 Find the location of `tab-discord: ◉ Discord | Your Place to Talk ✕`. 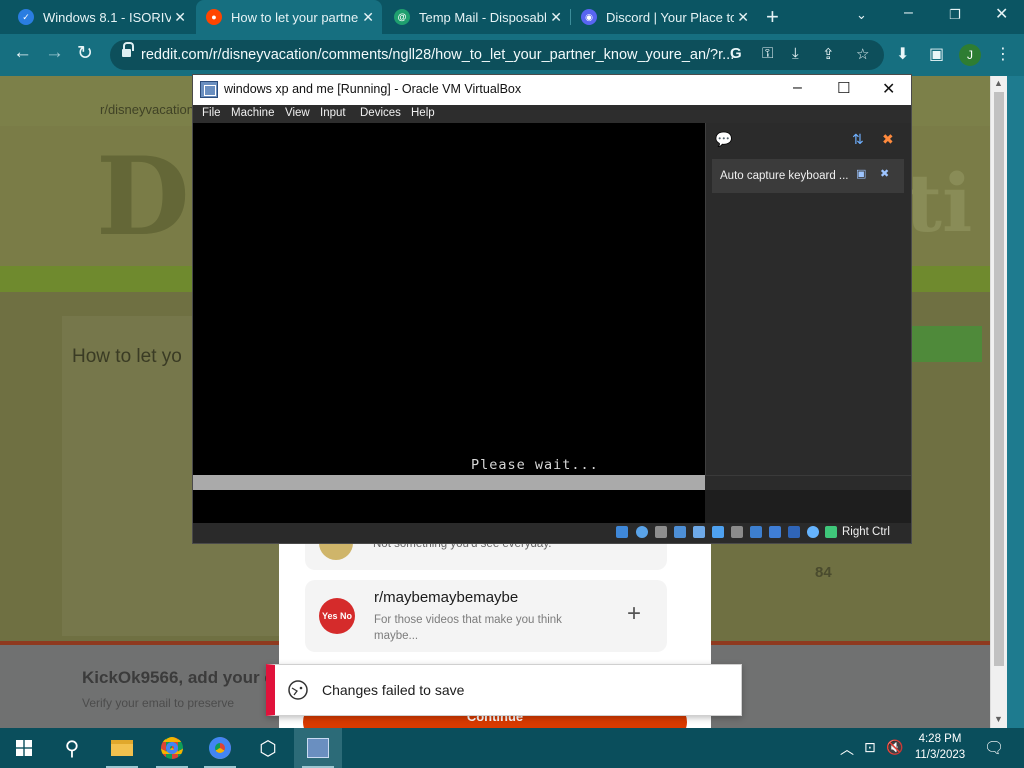

tab-discord: ◉ Discord | Your Place to Talk ✕ is located at coordinates (664, 17).